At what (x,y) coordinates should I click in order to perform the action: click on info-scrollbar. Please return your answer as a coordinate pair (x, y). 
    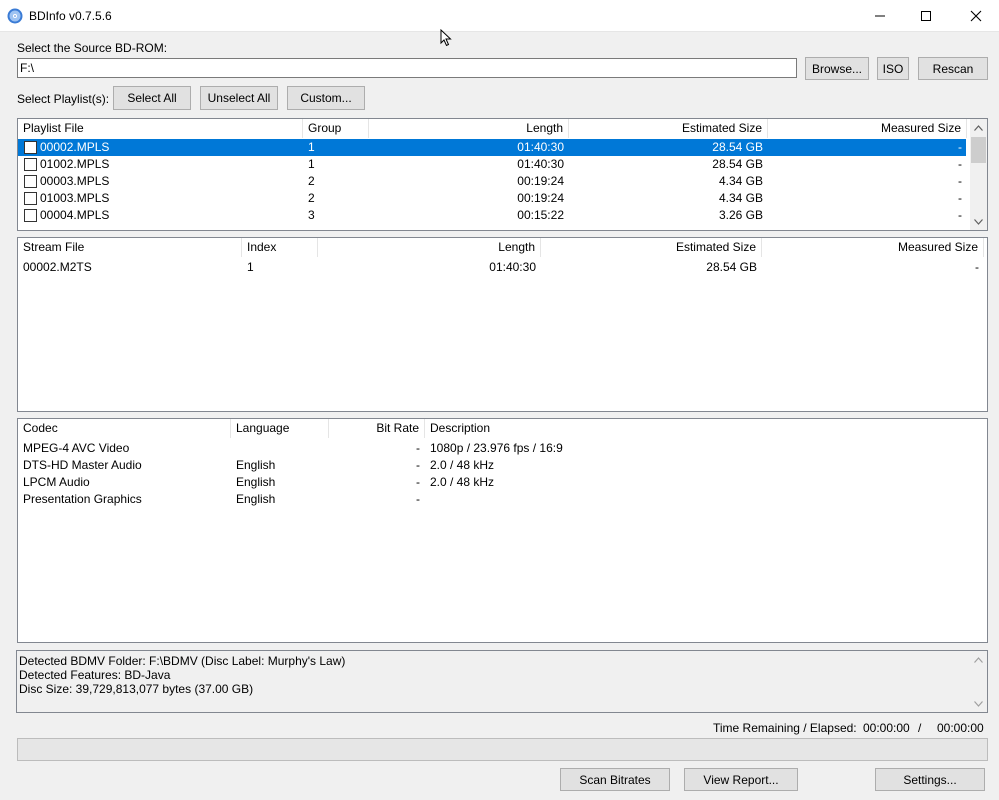
    Looking at the image, I should click on (978, 681).